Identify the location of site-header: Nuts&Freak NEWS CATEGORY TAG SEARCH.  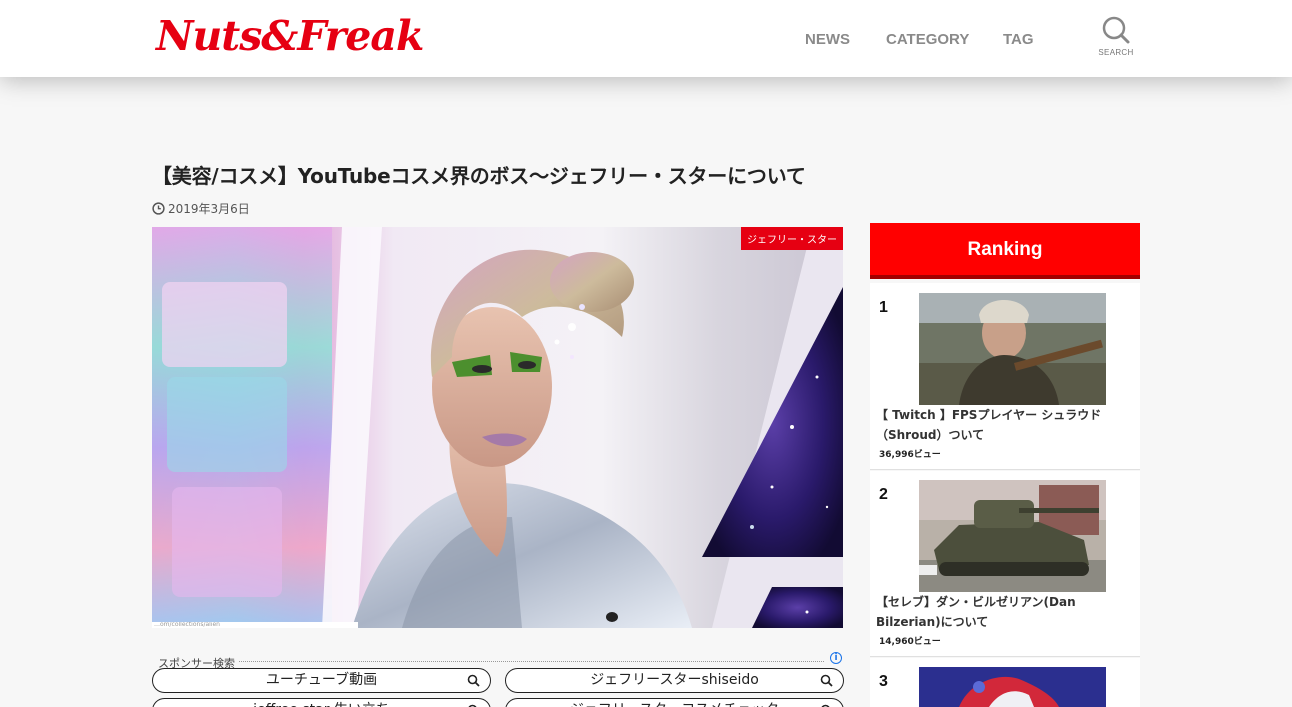
(646, 38).